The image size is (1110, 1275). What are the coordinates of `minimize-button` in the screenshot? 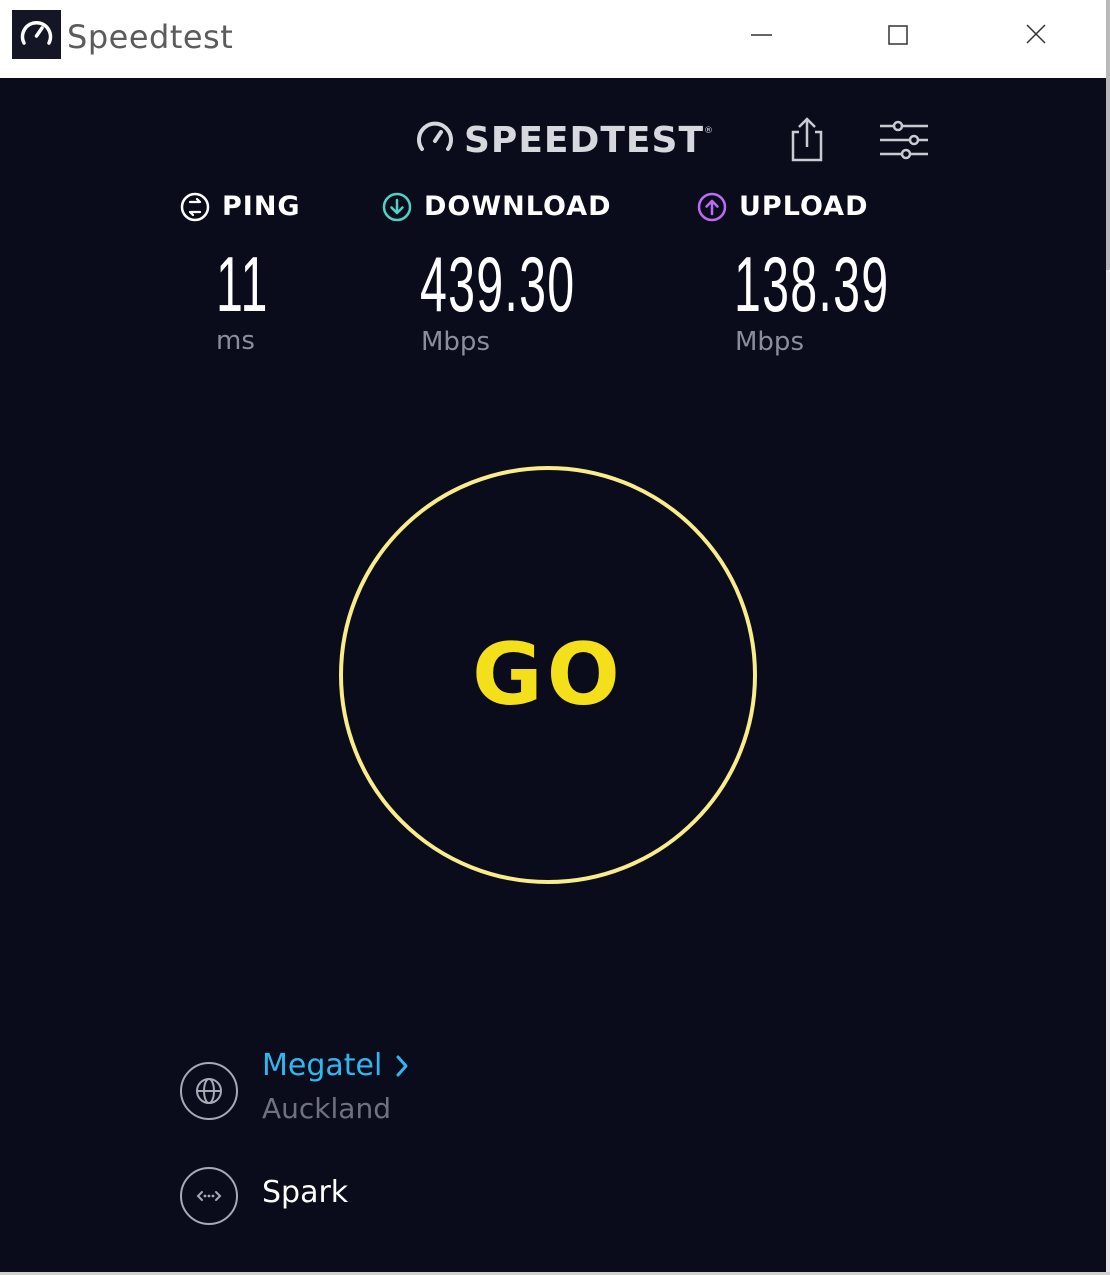 It's located at (761, 35).